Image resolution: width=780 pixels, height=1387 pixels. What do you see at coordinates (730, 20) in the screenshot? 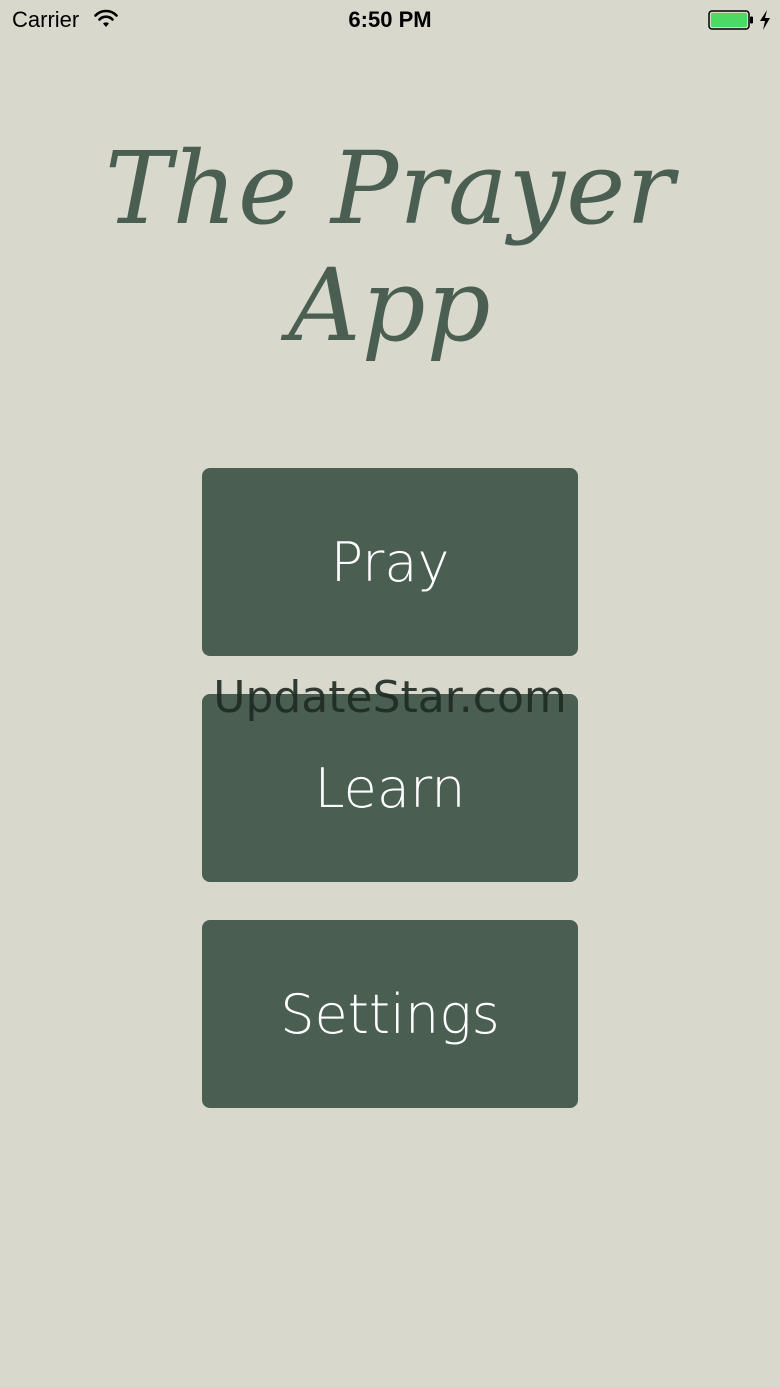
I see `battery-icon` at bounding box center [730, 20].